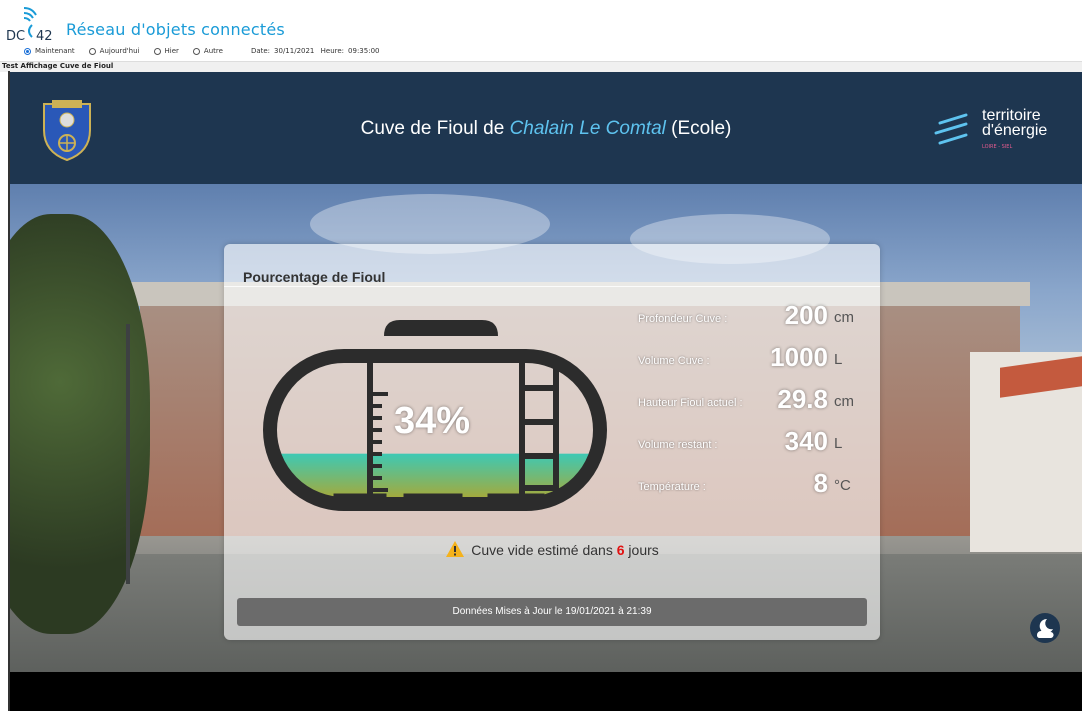 The image size is (1082, 711). What do you see at coordinates (674, 361) in the screenshot?
I see `stat-label: Volume Cuve :` at bounding box center [674, 361].